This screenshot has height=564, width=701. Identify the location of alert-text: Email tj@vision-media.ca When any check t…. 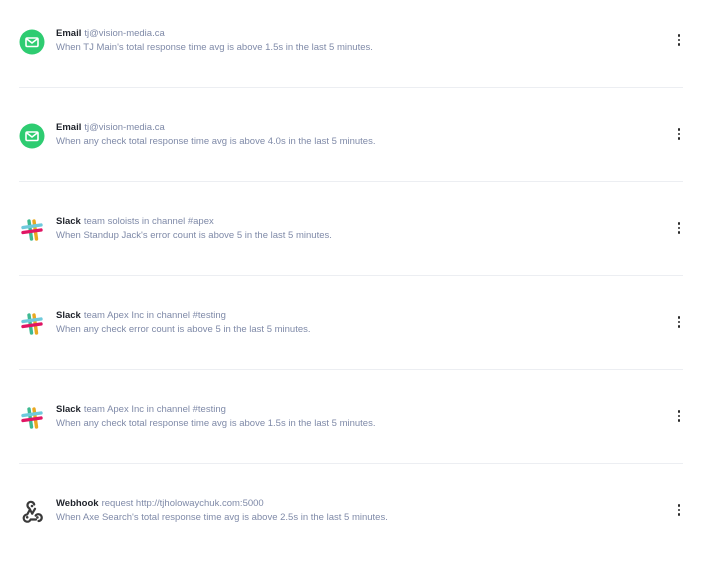
(348, 134).